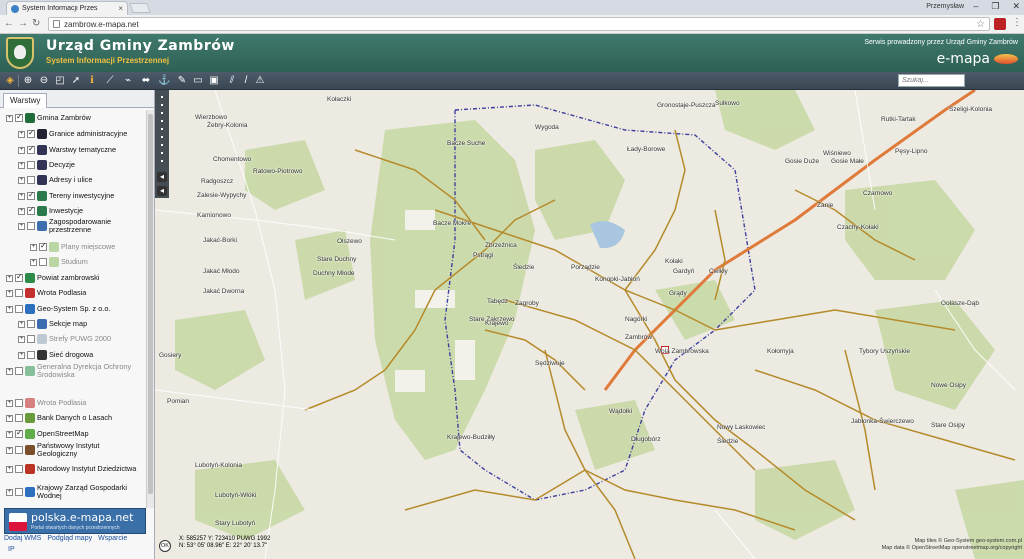  Describe the element at coordinates (214, 81) in the screenshot. I see `bus-icon: ▣` at that location.